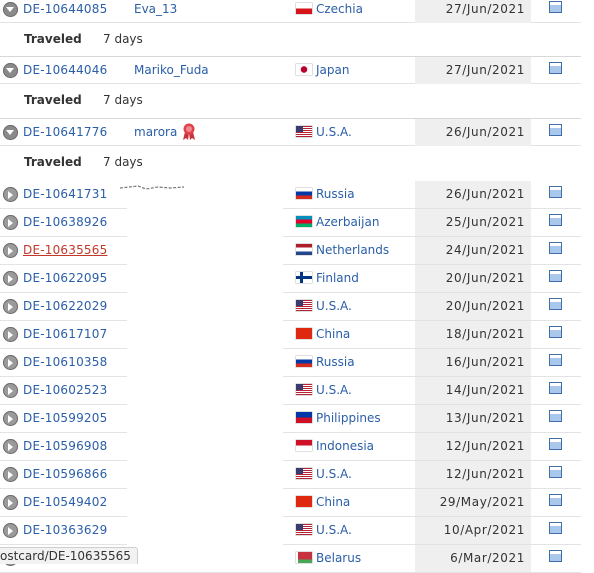  I want to click on postcard-id-link: DE-10596908, so click(65, 446).